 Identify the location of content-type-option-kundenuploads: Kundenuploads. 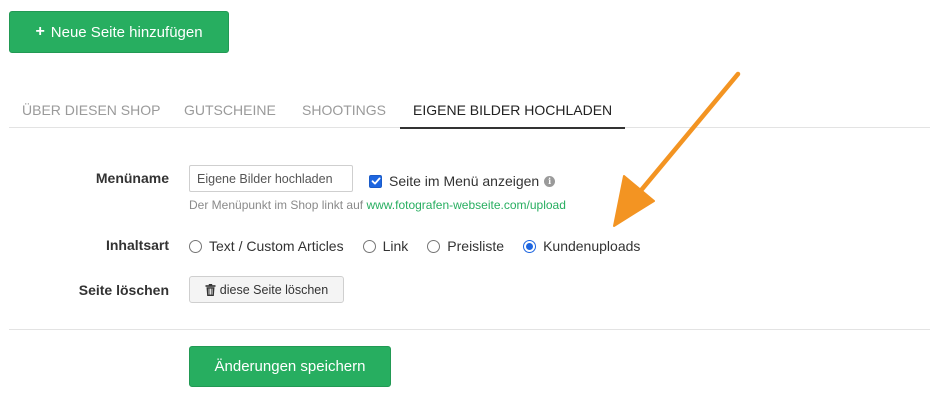
(581, 246).